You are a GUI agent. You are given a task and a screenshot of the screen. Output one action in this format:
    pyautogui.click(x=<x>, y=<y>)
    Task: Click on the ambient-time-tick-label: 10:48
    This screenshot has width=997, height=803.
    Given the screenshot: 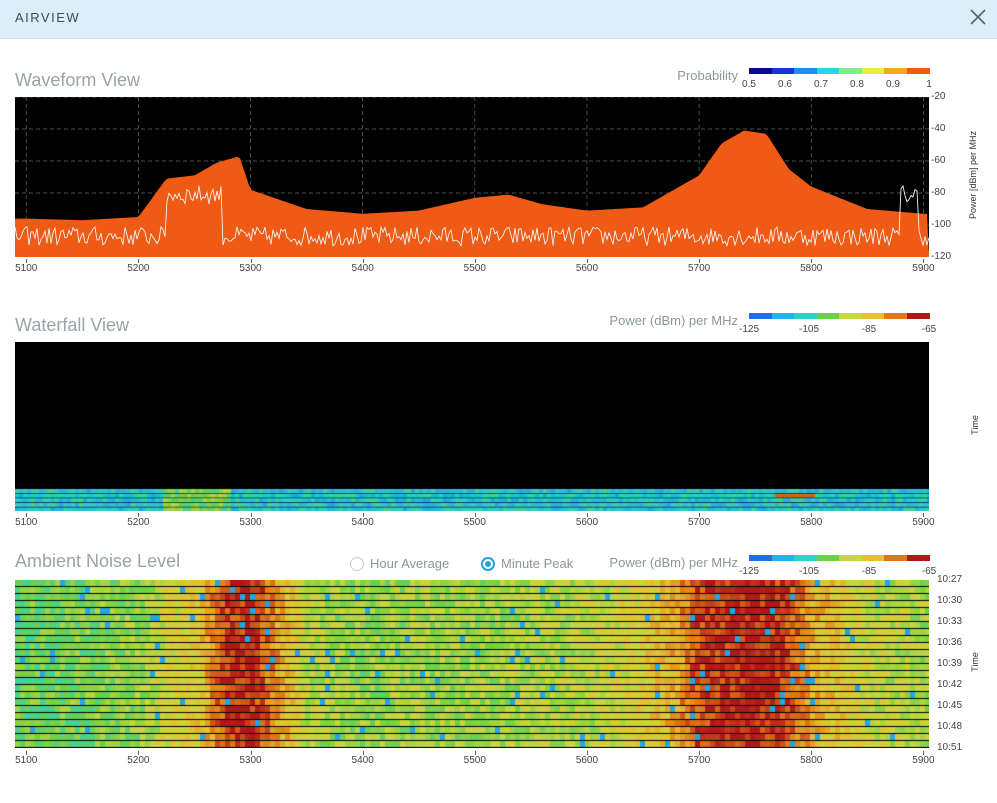 What is the action you would take?
    pyautogui.click(x=950, y=726)
    